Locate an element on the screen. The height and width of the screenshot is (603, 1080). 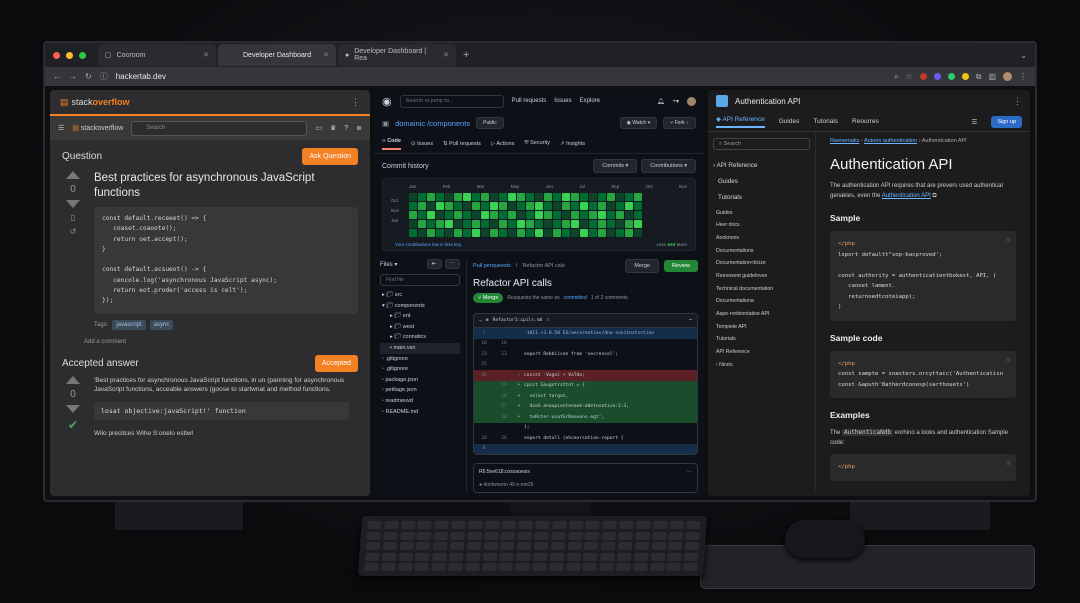
contributions-dropdown: Contributions ▾ is located at coordinates (668, 166).